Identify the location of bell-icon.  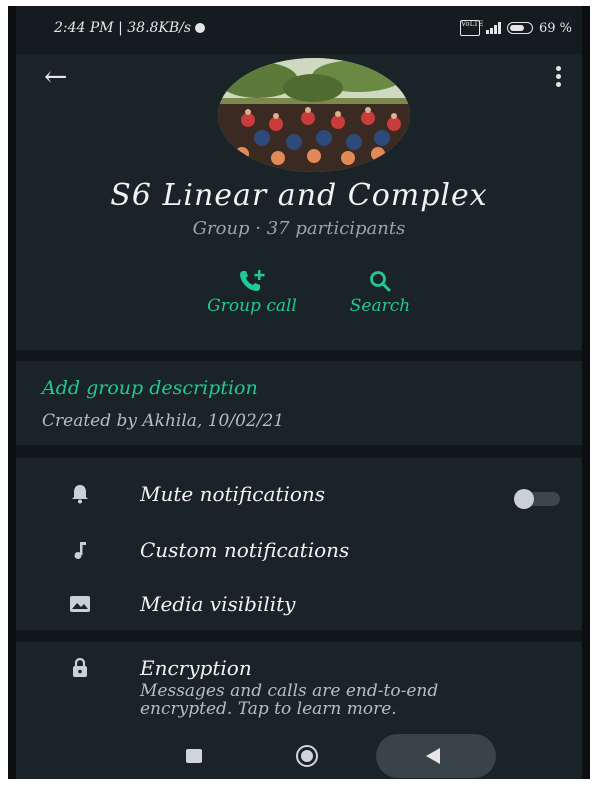
(80, 494).